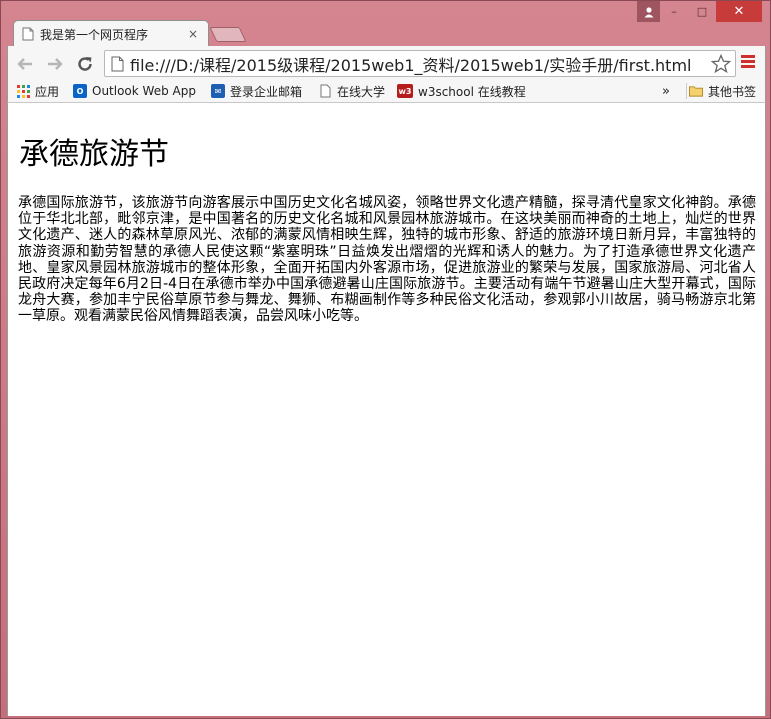  I want to click on reload-icon, so click(85, 64).